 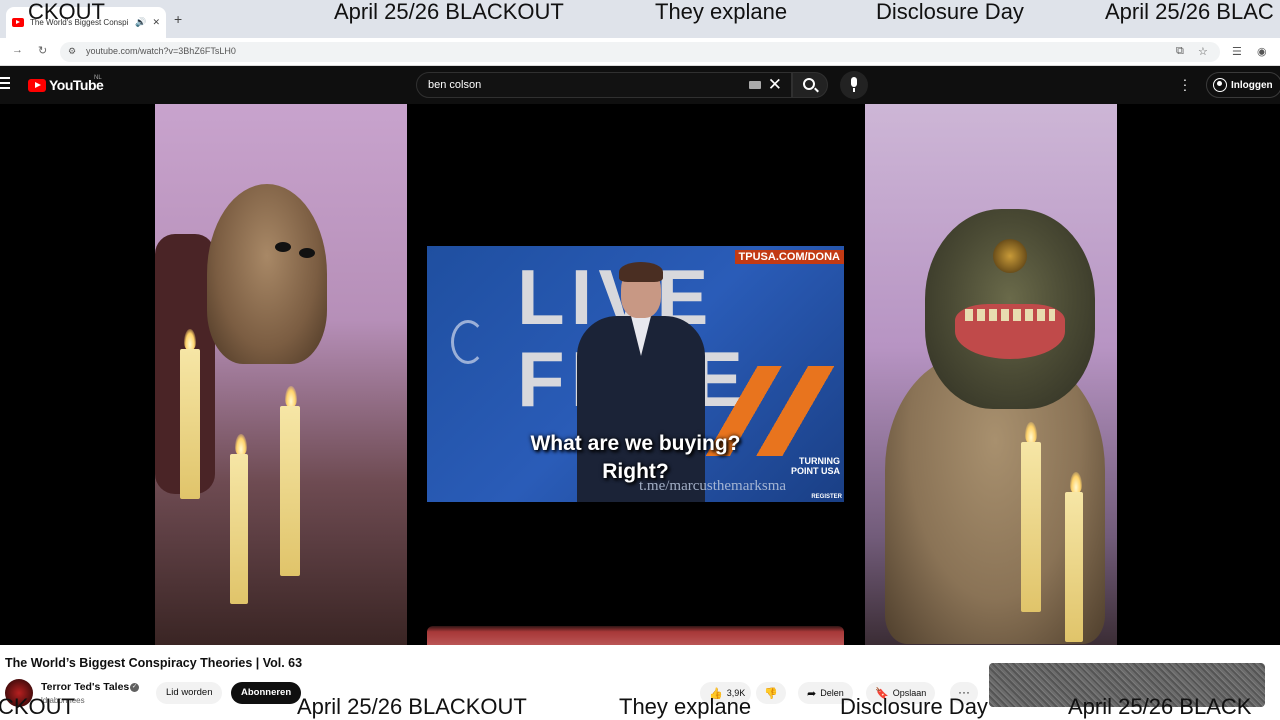 What do you see at coordinates (98, 78) in the screenshot?
I see `country-code: NL` at bounding box center [98, 78].